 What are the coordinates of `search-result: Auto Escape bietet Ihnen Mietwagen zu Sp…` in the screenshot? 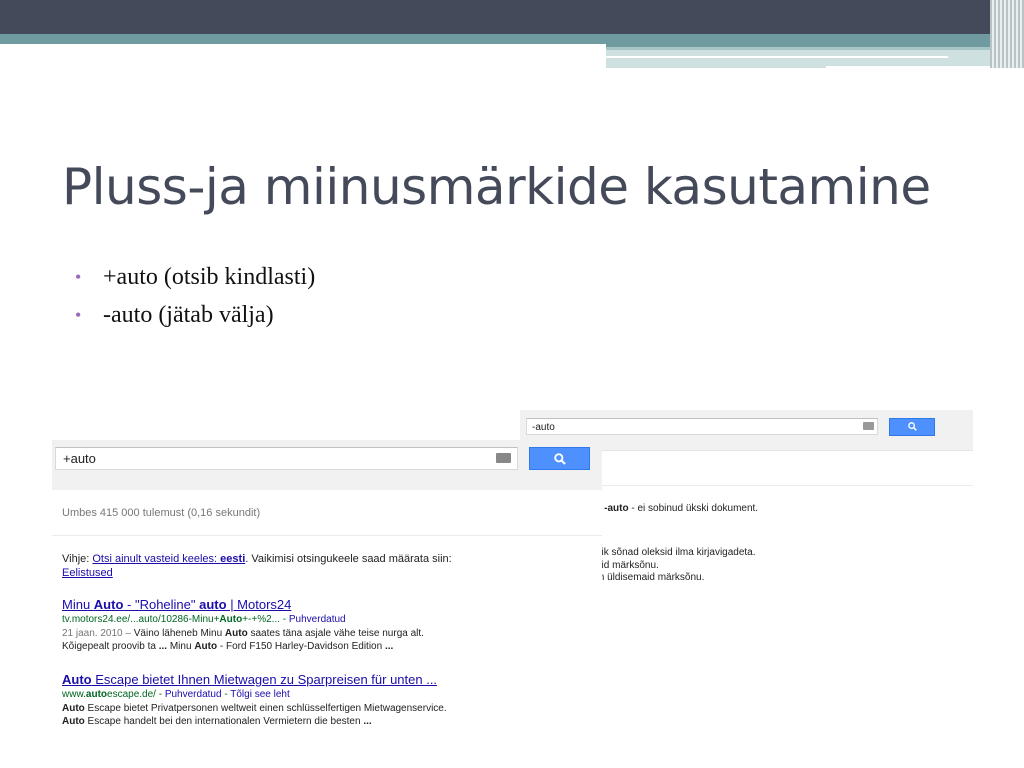 It's located at (322, 700).